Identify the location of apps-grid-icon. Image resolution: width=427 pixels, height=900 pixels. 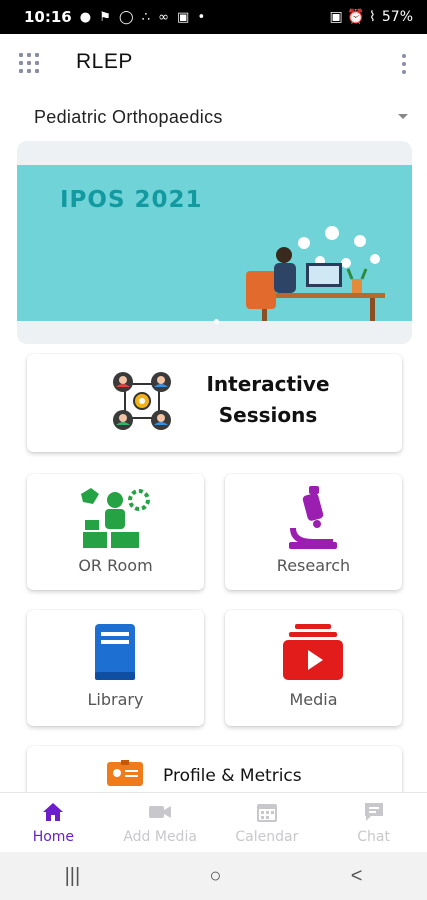
(29, 63).